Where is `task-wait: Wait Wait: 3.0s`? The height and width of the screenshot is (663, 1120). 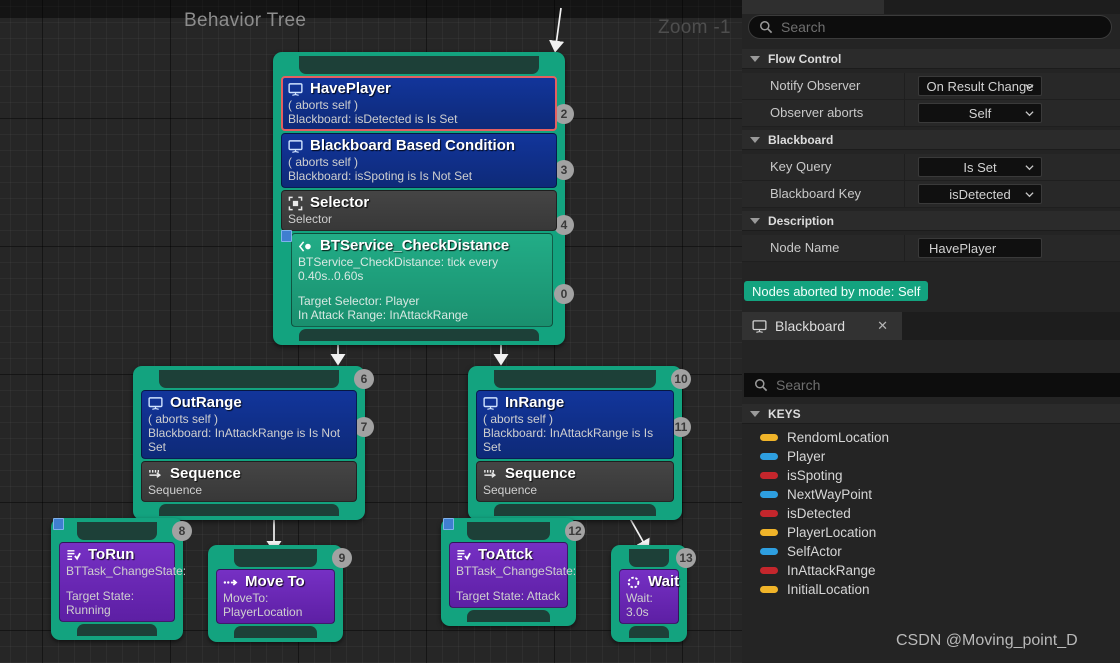
task-wait: Wait Wait: 3.0s is located at coordinates (649, 596).